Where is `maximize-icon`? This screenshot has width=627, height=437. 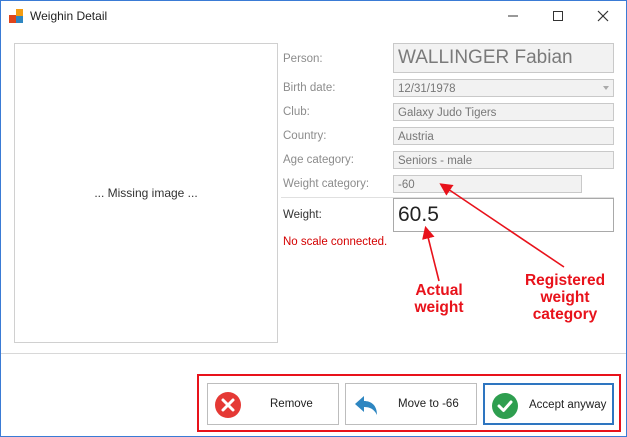
maximize-icon is located at coordinates (558, 16).